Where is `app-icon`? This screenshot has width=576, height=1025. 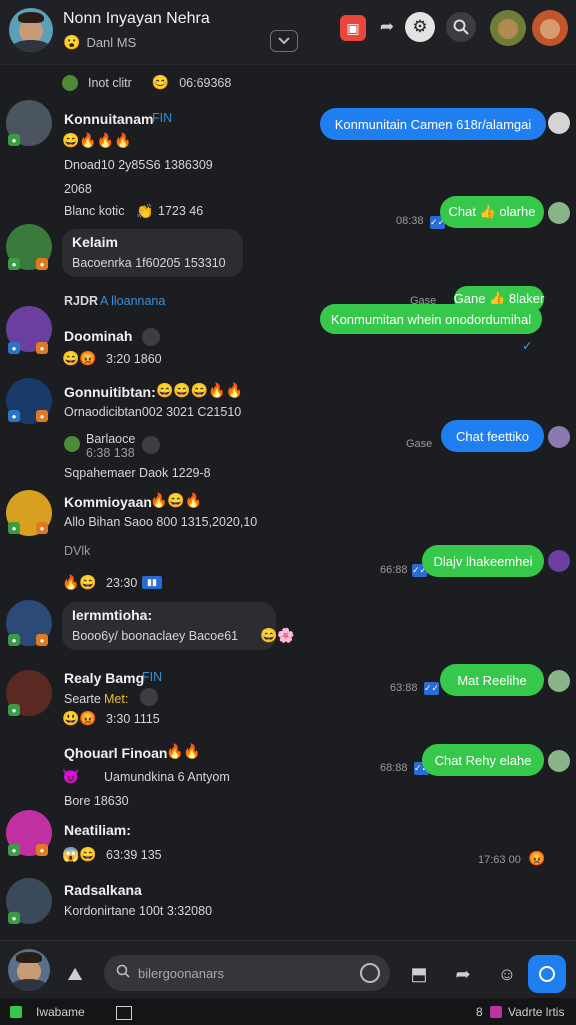
app-icon is located at coordinates (16, 1012).